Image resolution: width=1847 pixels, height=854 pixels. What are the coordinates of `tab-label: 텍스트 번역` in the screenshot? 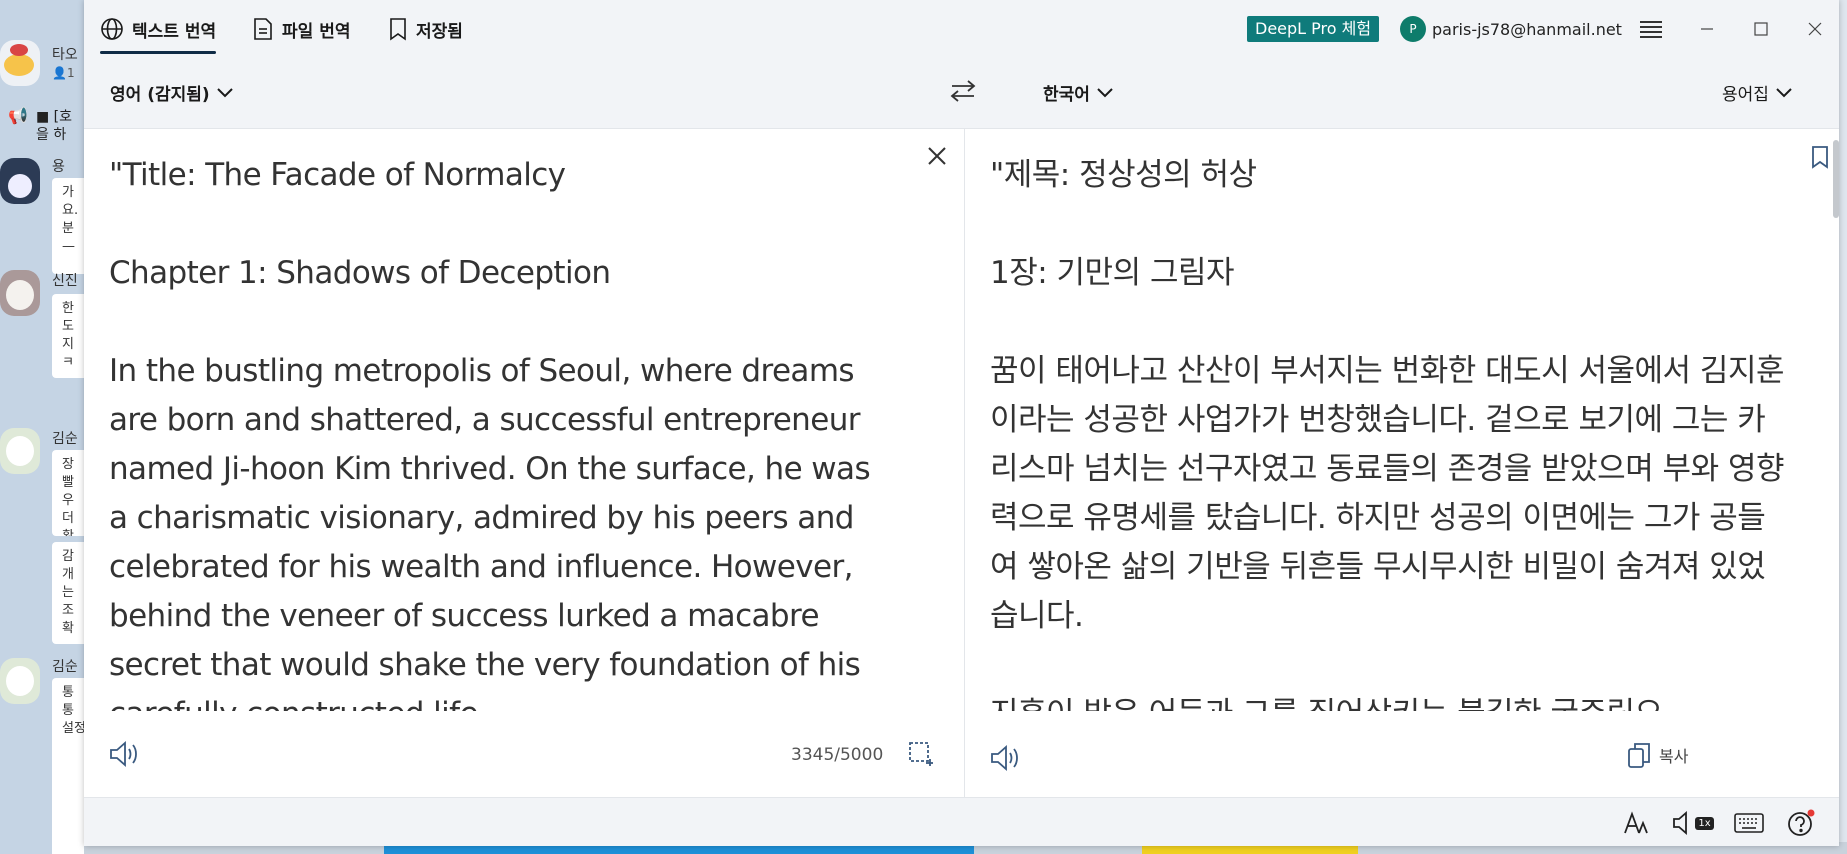 It's located at (174, 31).